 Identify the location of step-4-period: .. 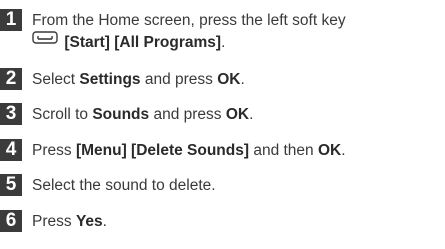
(343, 150).